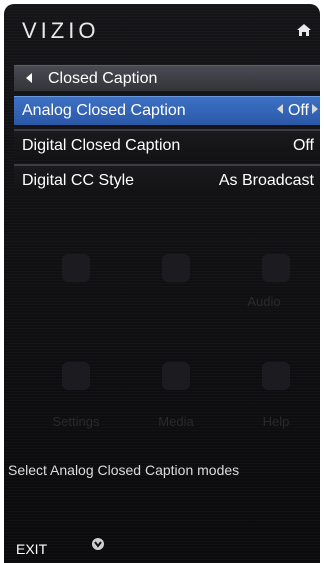 This screenshot has width=324, height=563. I want to click on help-text: Select Analog Closed Caption modes, so click(124, 470).